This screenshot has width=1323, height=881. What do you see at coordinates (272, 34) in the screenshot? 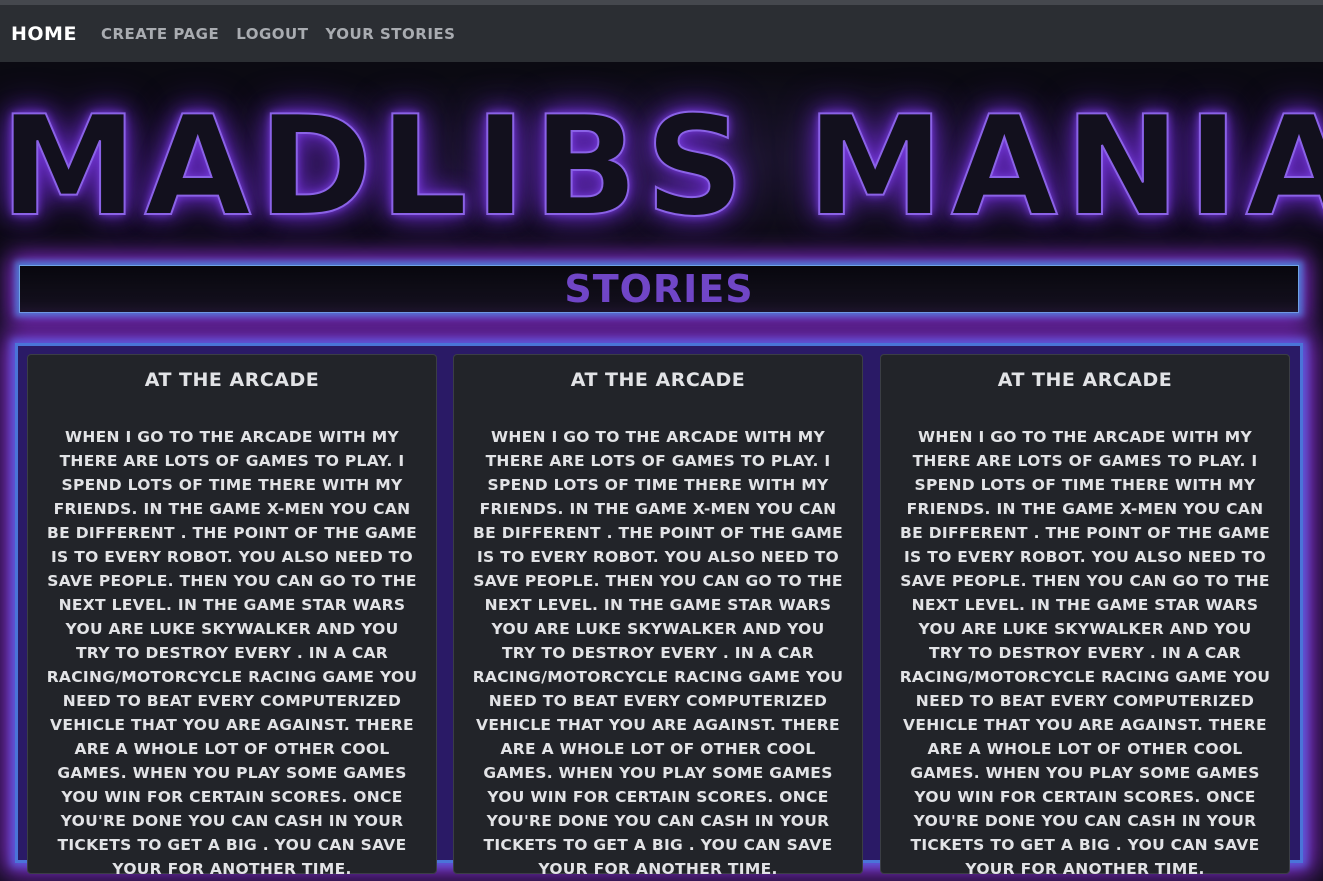
I see `nav-logout-link: LOGOUT` at bounding box center [272, 34].